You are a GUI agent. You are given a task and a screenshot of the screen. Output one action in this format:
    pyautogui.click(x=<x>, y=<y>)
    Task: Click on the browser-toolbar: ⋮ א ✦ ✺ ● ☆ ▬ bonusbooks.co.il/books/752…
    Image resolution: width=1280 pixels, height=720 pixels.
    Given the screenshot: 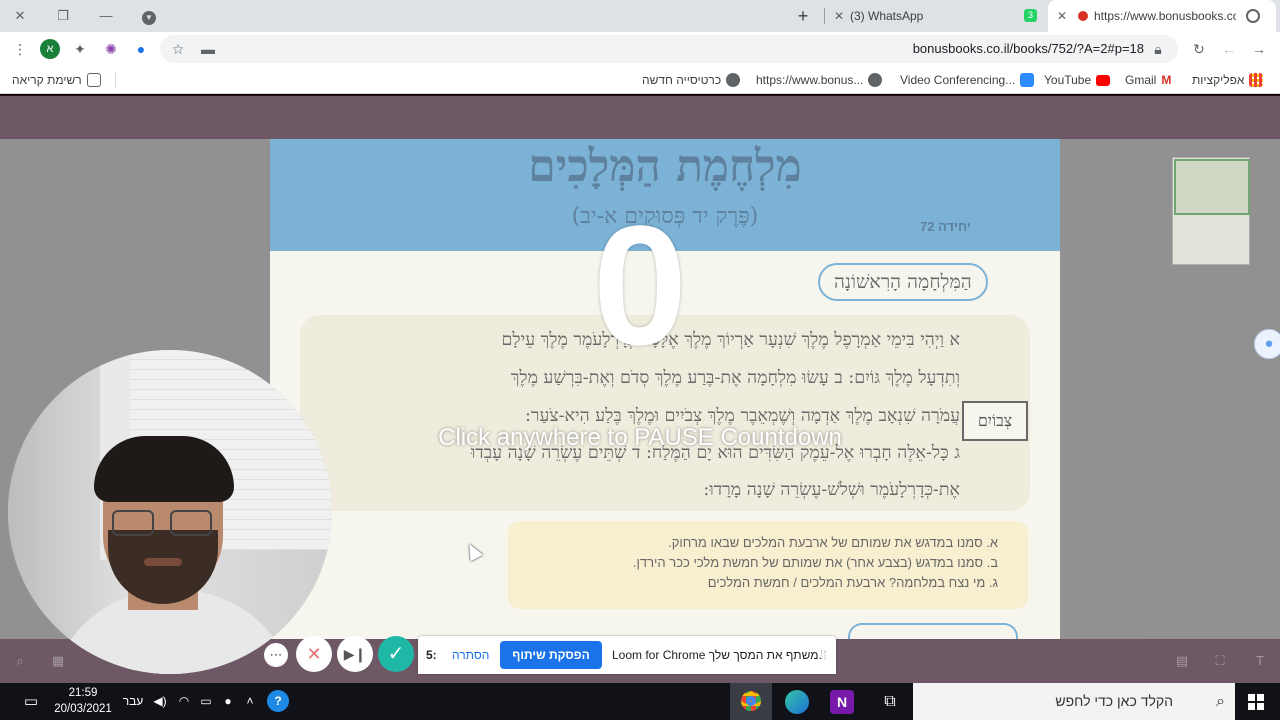 What is the action you would take?
    pyautogui.click(x=640, y=49)
    